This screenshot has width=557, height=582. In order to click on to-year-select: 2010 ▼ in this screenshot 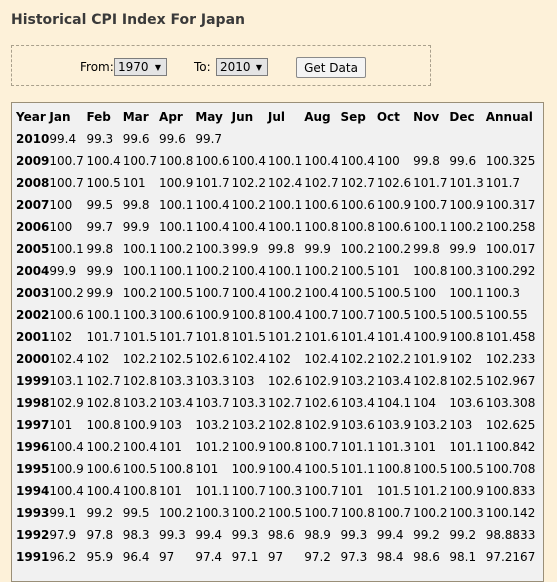, I will do `click(242, 67)`.